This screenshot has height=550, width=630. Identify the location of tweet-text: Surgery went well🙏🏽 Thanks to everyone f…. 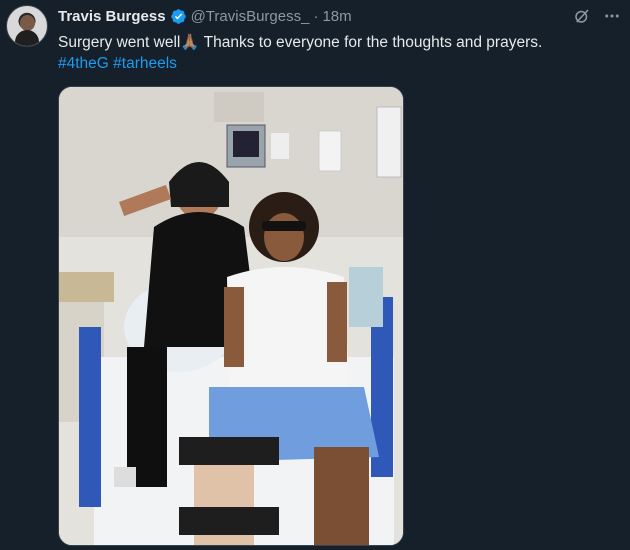
(338, 53).